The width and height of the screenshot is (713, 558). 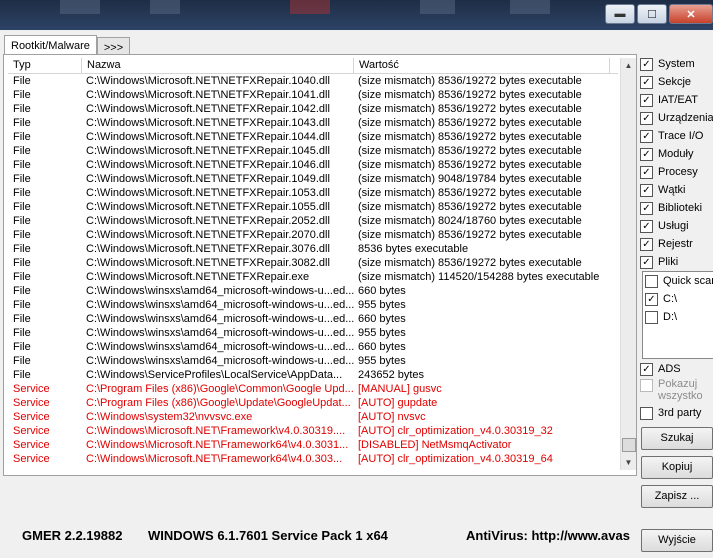 I want to click on checkbox-label: Trace I/O, so click(x=681, y=136).